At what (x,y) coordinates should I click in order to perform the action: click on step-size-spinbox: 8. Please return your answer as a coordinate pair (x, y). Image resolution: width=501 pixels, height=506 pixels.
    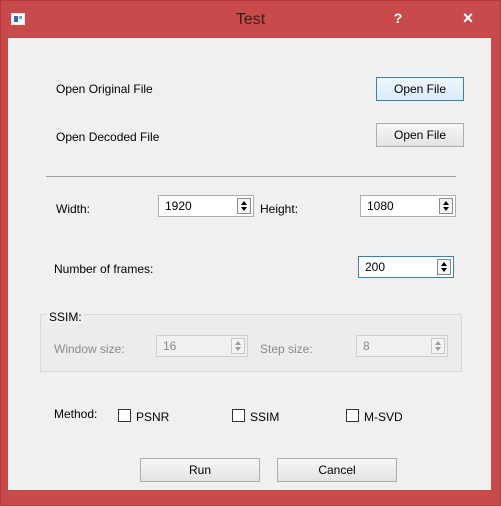
    Looking at the image, I should click on (402, 346).